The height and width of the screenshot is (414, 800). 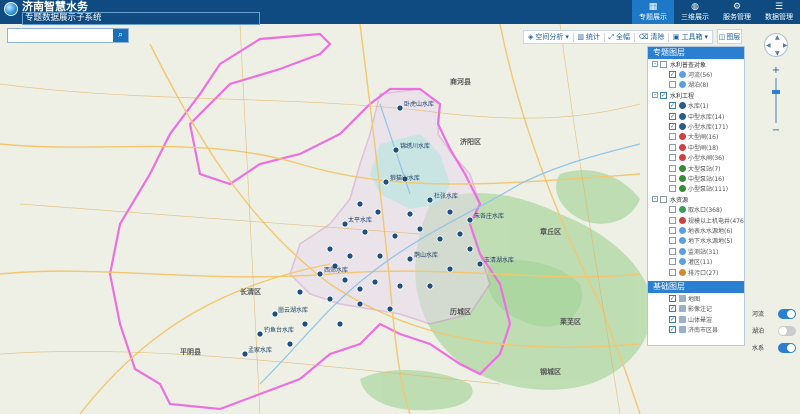 What do you see at coordinates (696, 241) in the screenshot?
I see `layer-item: 地下水水源地(5)` at bounding box center [696, 241].